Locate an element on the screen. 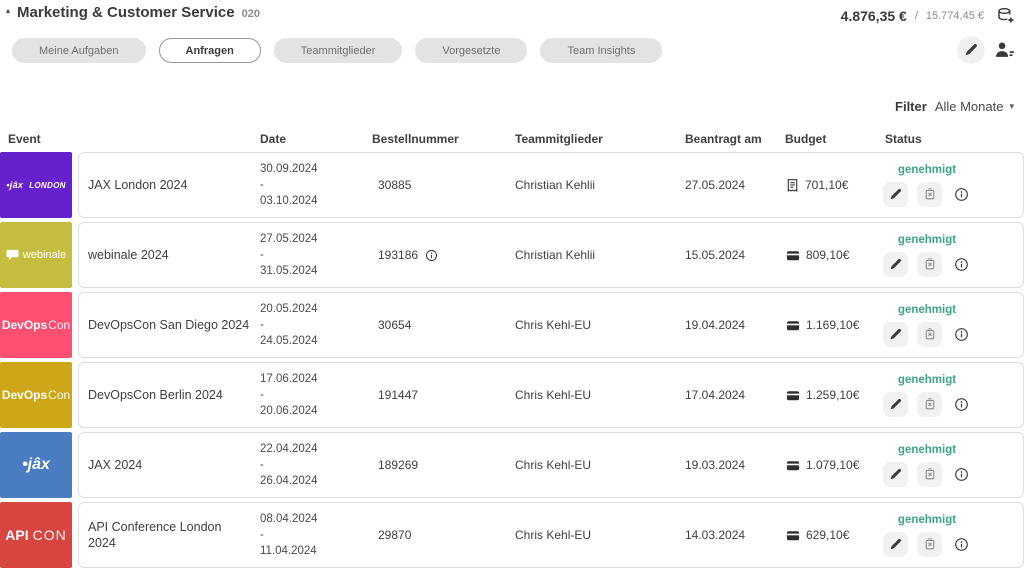 The height and width of the screenshot is (582, 1024). budget-total: 15.774,45 € is located at coordinates (954, 16).